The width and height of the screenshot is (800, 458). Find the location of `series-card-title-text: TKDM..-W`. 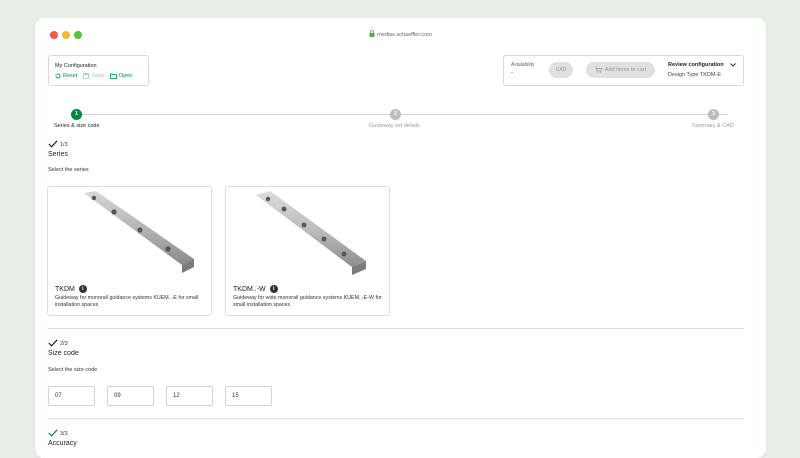

series-card-title-text: TKDM..-W is located at coordinates (249, 289).